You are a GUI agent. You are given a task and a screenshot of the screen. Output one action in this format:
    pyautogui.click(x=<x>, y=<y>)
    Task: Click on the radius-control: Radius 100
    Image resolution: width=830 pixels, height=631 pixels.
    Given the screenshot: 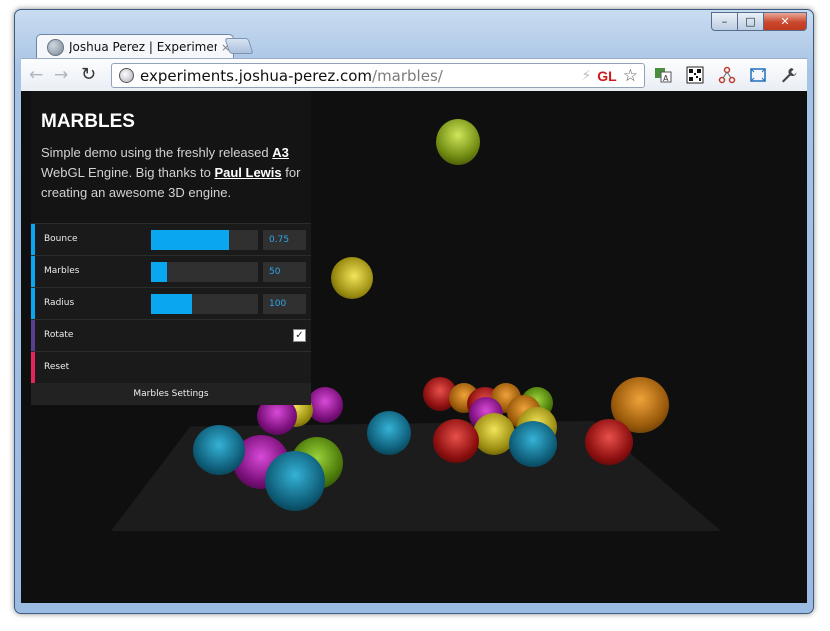 What is the action you would take?
    pyautogui.click(x=171, y=303)
    